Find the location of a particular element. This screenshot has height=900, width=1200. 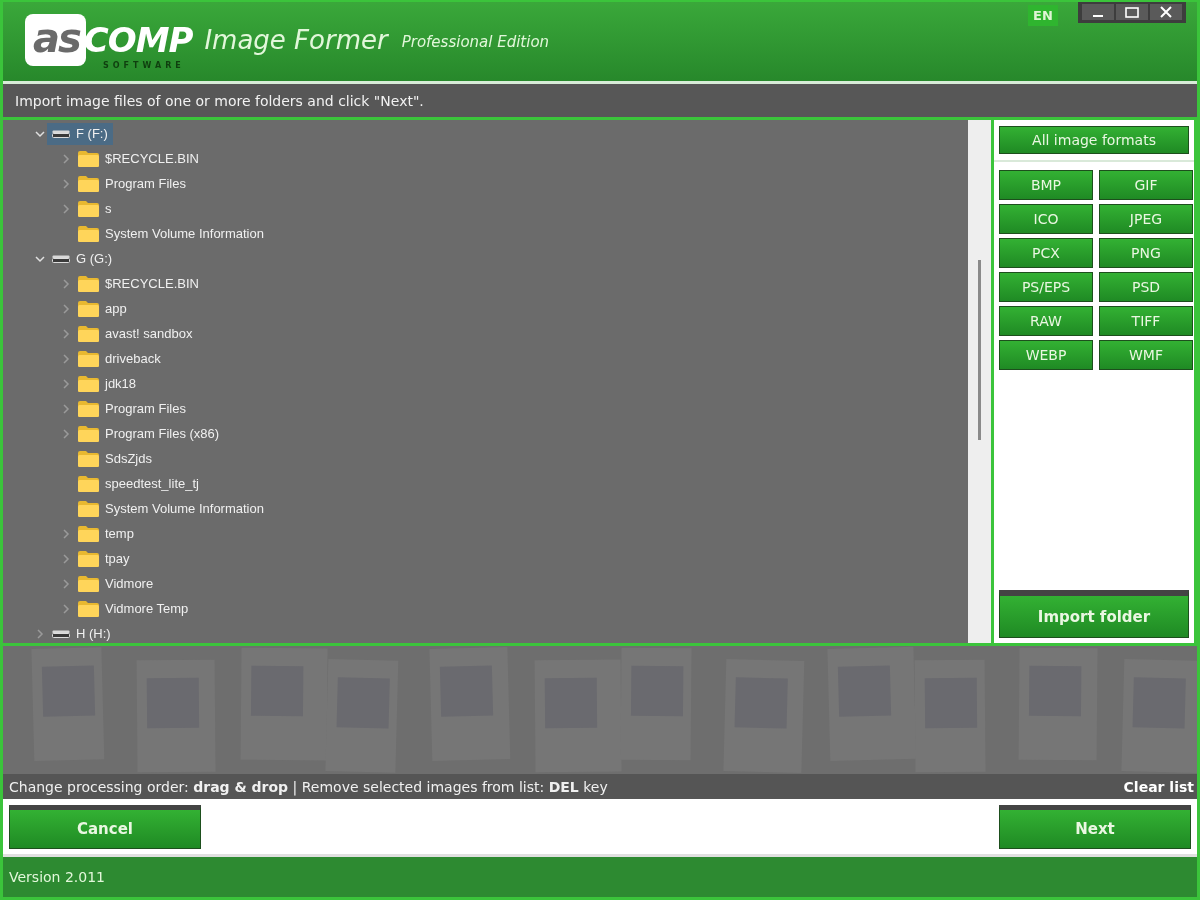

format-button: PSD is located at coordinates (1146, 287).